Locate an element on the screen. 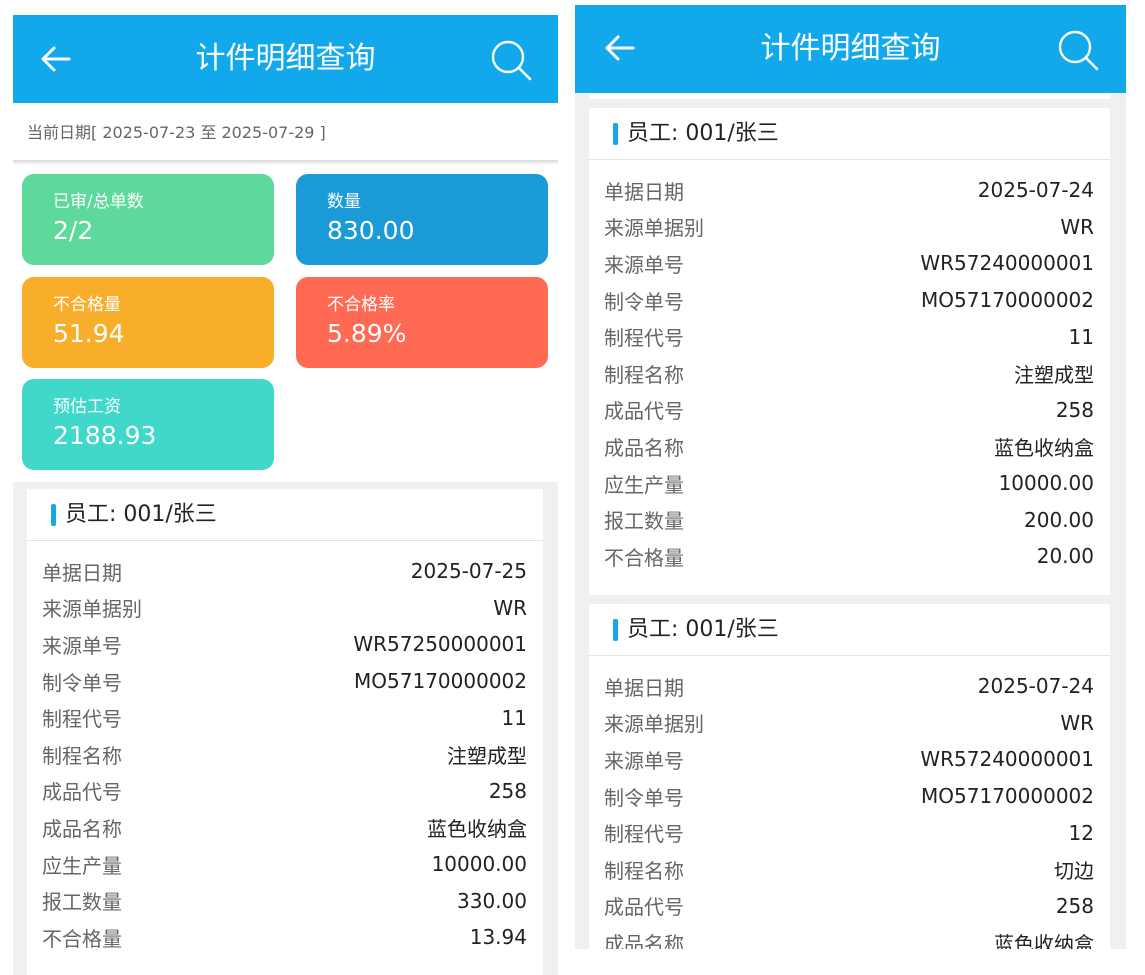 Image resolution: width=1145 pixels, height=975 pixels. stat-label: 不合格量 is located at coordinates (87, 305).